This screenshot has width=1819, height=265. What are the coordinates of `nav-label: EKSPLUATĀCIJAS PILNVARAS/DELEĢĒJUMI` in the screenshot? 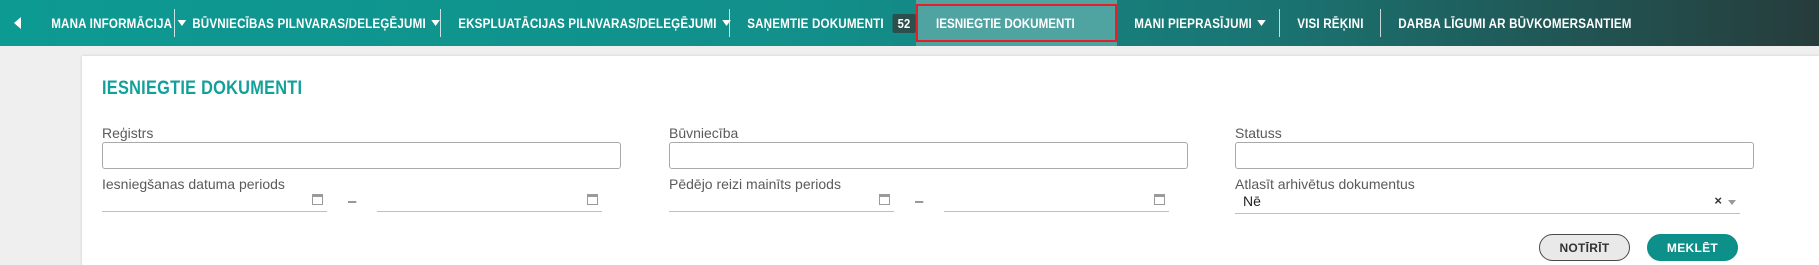 It's located at (587, 23).